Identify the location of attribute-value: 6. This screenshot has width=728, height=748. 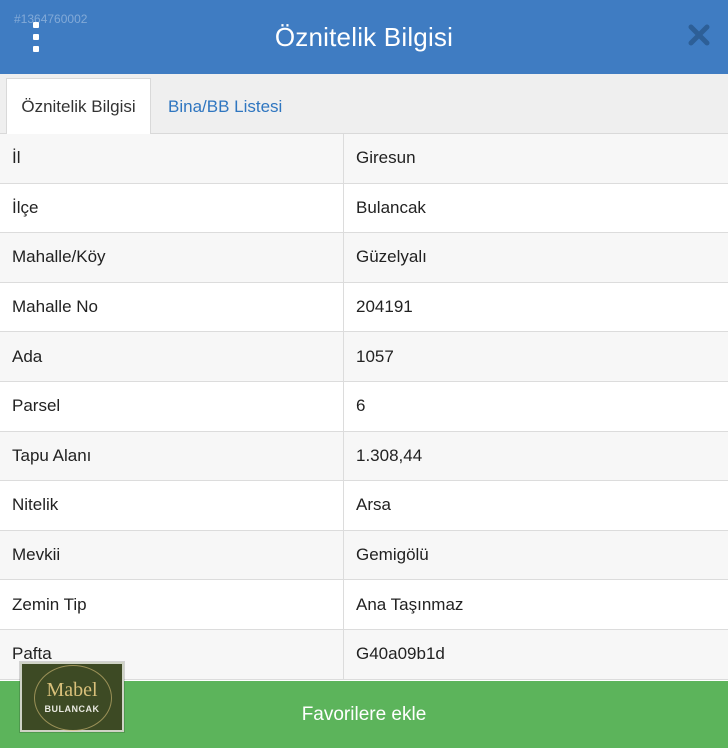
(361, 406).